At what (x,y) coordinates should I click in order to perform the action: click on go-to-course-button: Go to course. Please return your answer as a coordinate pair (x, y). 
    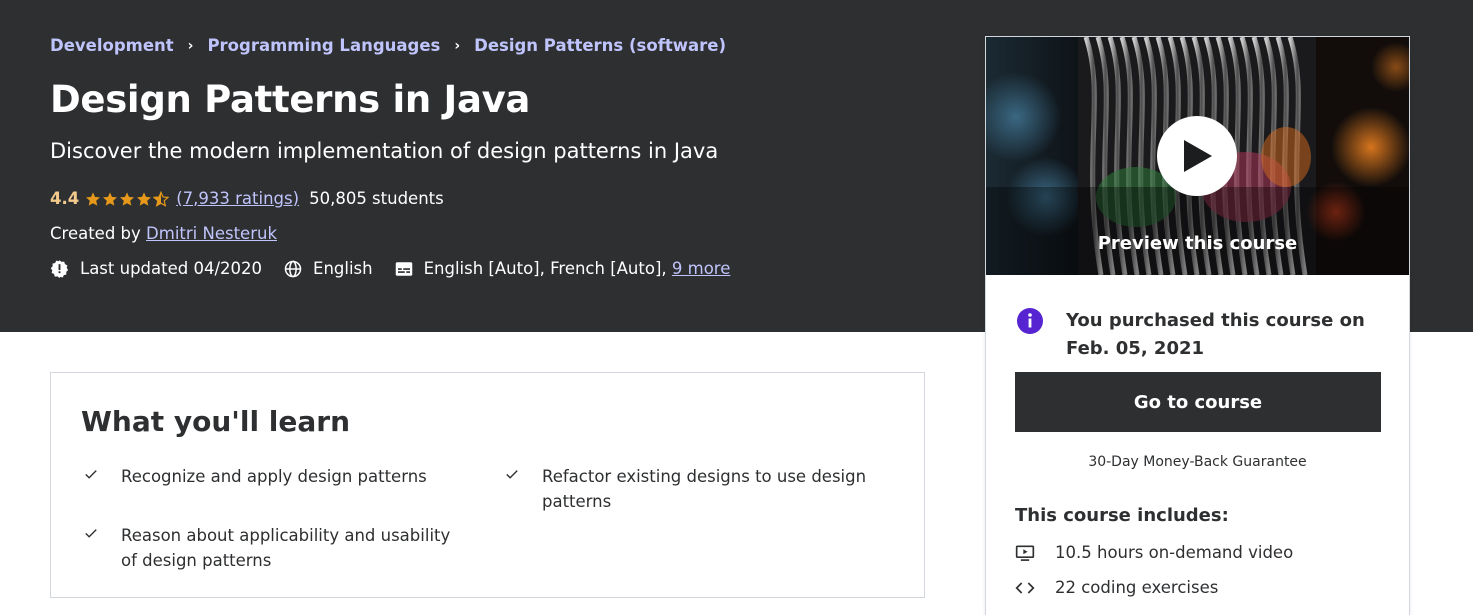
    Looking at the image, I should click on (1198, 402).